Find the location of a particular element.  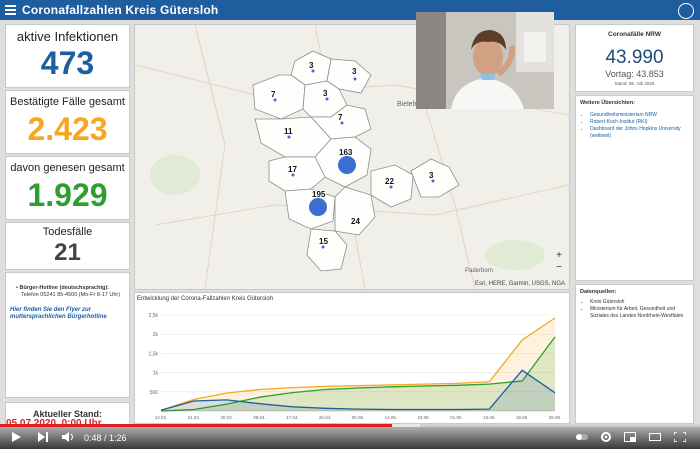

y-tick-label: 500 is located at coordinates (154, 393).